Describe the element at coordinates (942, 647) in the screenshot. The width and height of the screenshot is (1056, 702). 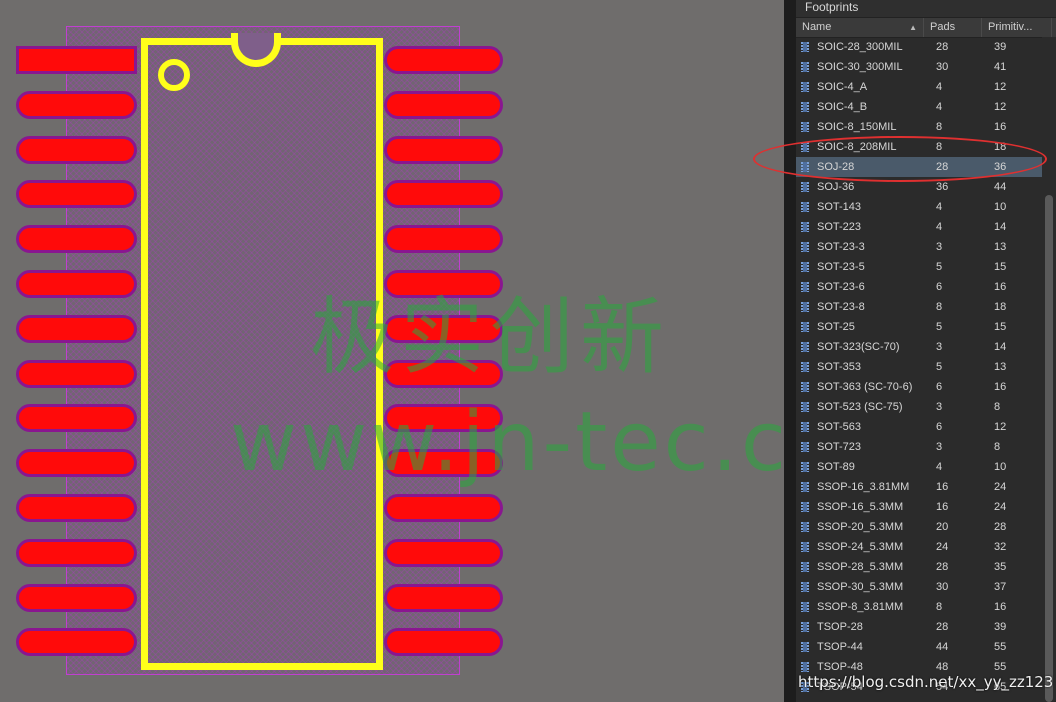
I see `row-pads: 44` at that location.